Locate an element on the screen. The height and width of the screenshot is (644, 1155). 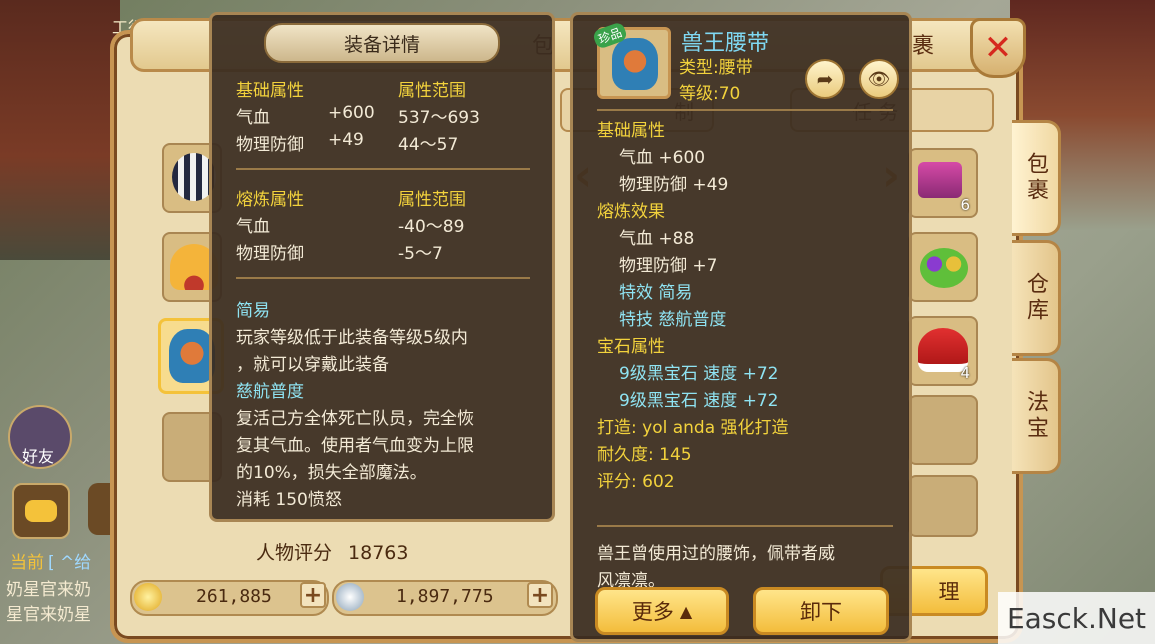
eye-icon: 👁 is located at coordinates (879, 79).